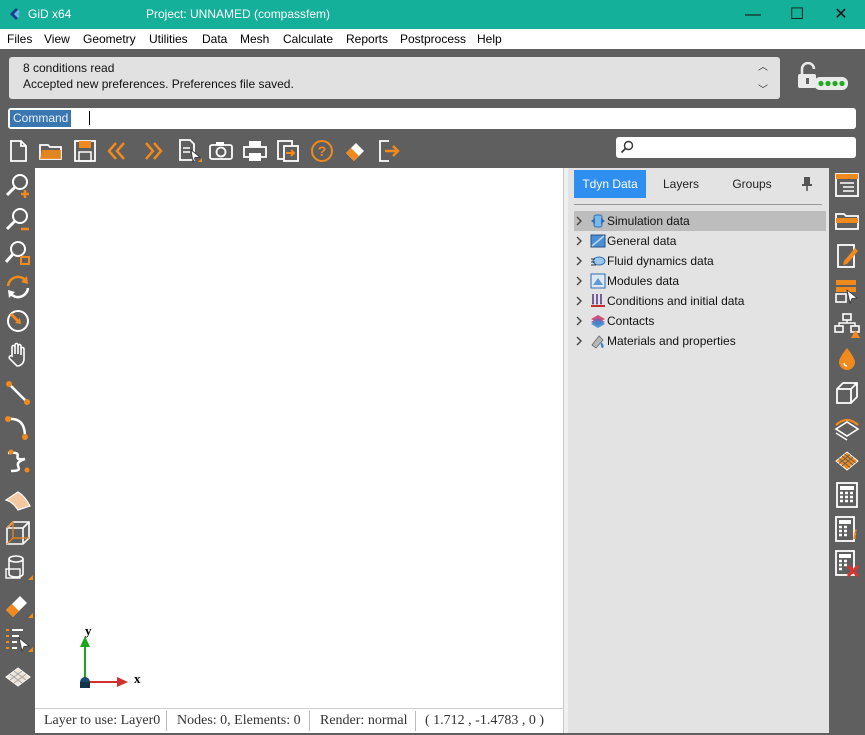 Image resolution: width=865 pixels, height=735 pixels. What do you see at coordinates (51, 151) in the screenshot?
I see `open-folder-icon` at bounding box center [51, 151].